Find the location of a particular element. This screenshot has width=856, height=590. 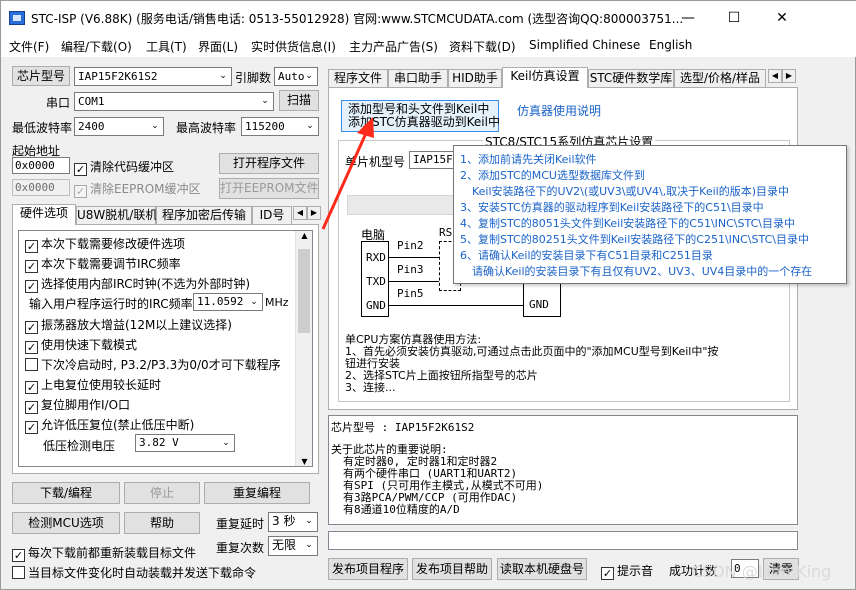

menu-english: English is located at coordinates (670, 45).